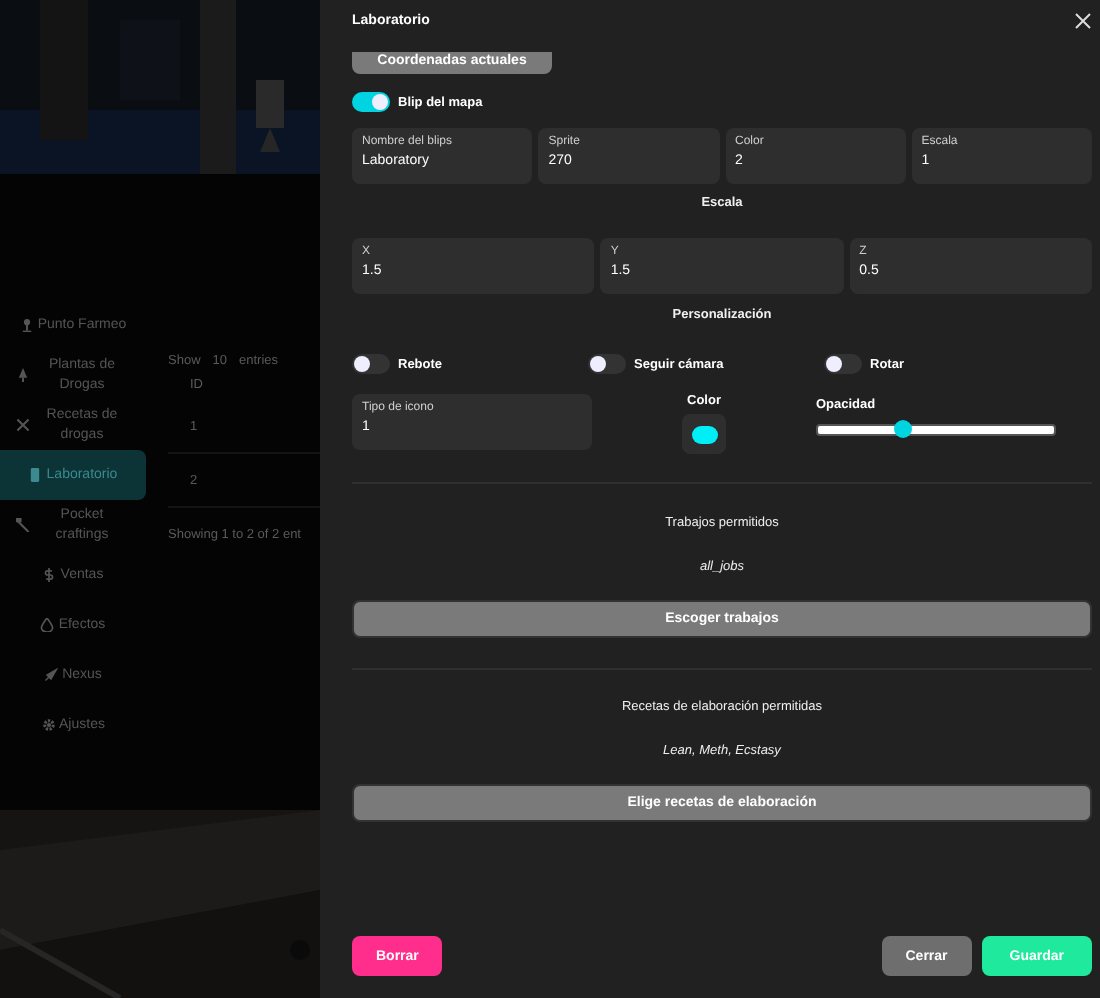 This screenshot has width=1100, height=998. I want to click on close-icon, so click(1083, 20).